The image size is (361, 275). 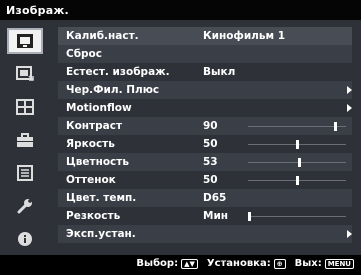 I want to click on menu-key-icon: MENU, so click(x=339, y=263).